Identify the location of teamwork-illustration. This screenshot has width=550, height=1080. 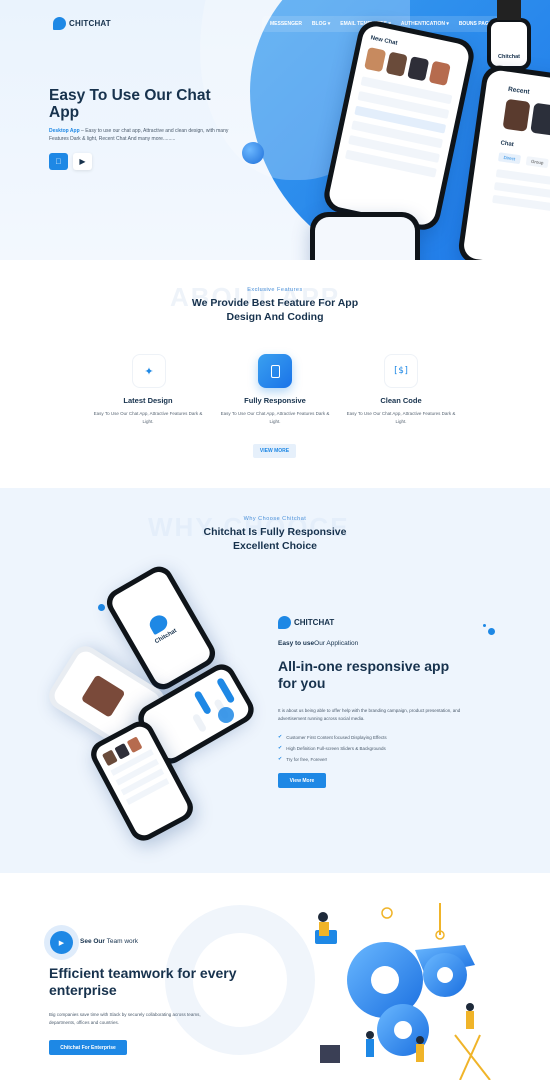
(405, 987).